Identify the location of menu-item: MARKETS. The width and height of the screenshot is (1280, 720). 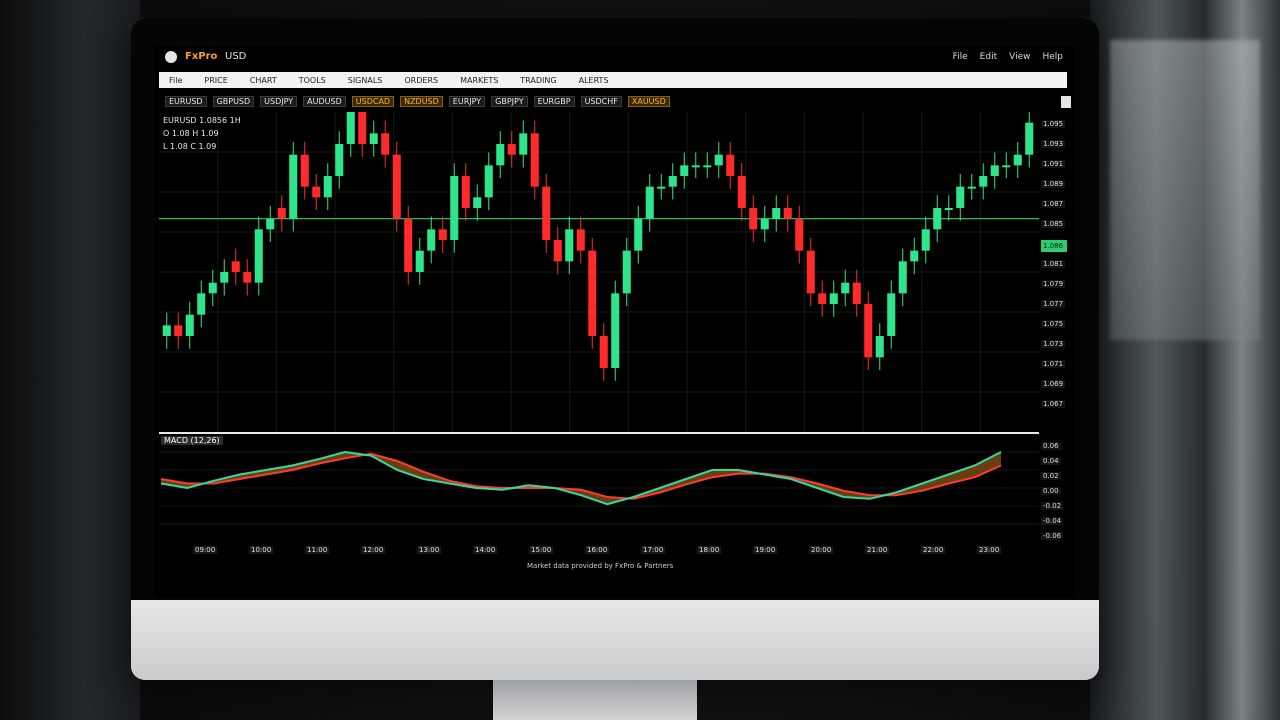
(479, 80).